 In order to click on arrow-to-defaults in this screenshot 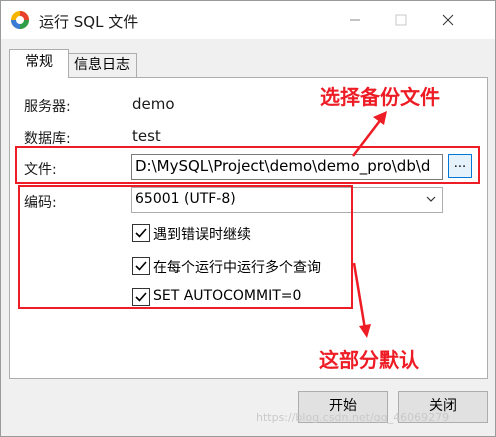, I will do `click(361, 300)`.